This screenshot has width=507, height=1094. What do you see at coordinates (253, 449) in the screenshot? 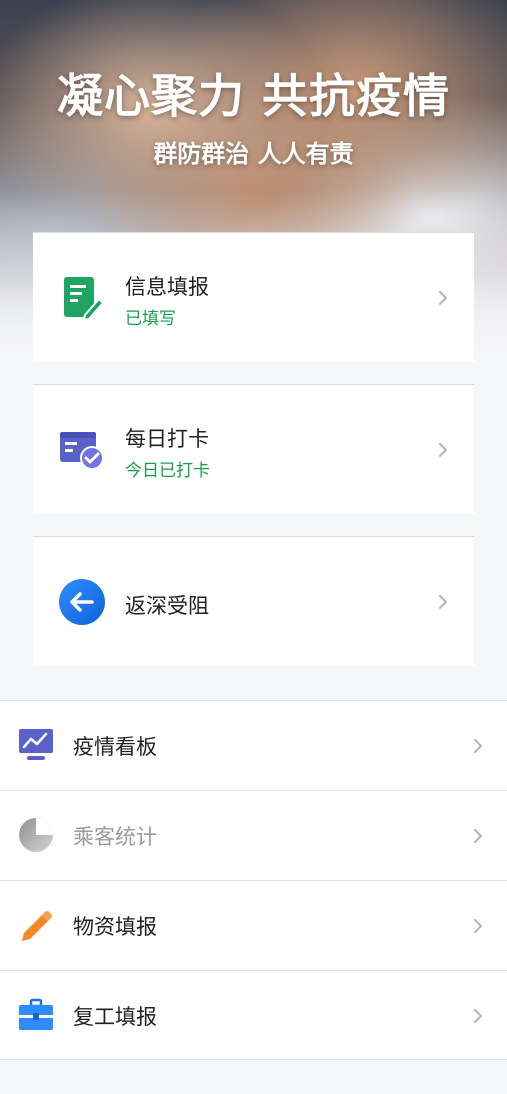
I see `card-daily-checkin: 每日打卡 今日已打卡` at bounding box center [253, 449].